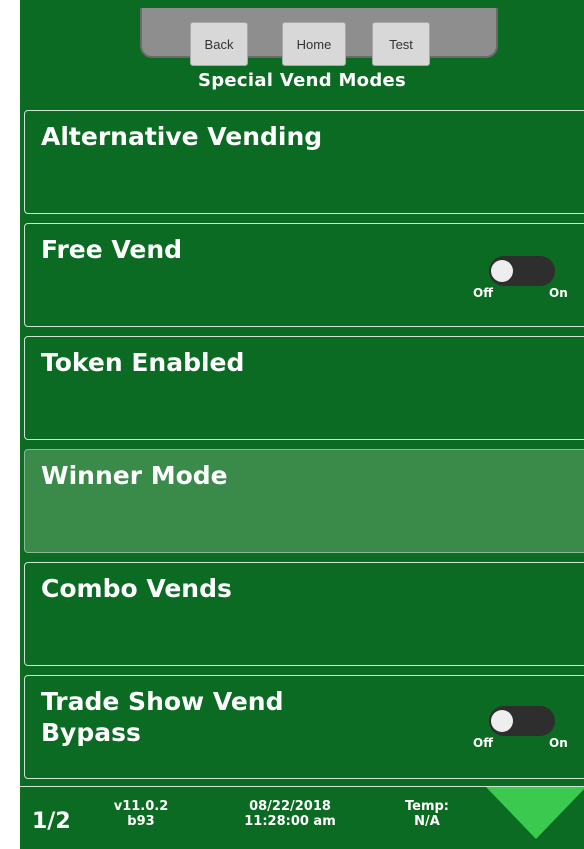  What do you see at coordinates (426, 806) in the screenshot?
I see `temp-label: Temp:` at bounding box center [426, 806].